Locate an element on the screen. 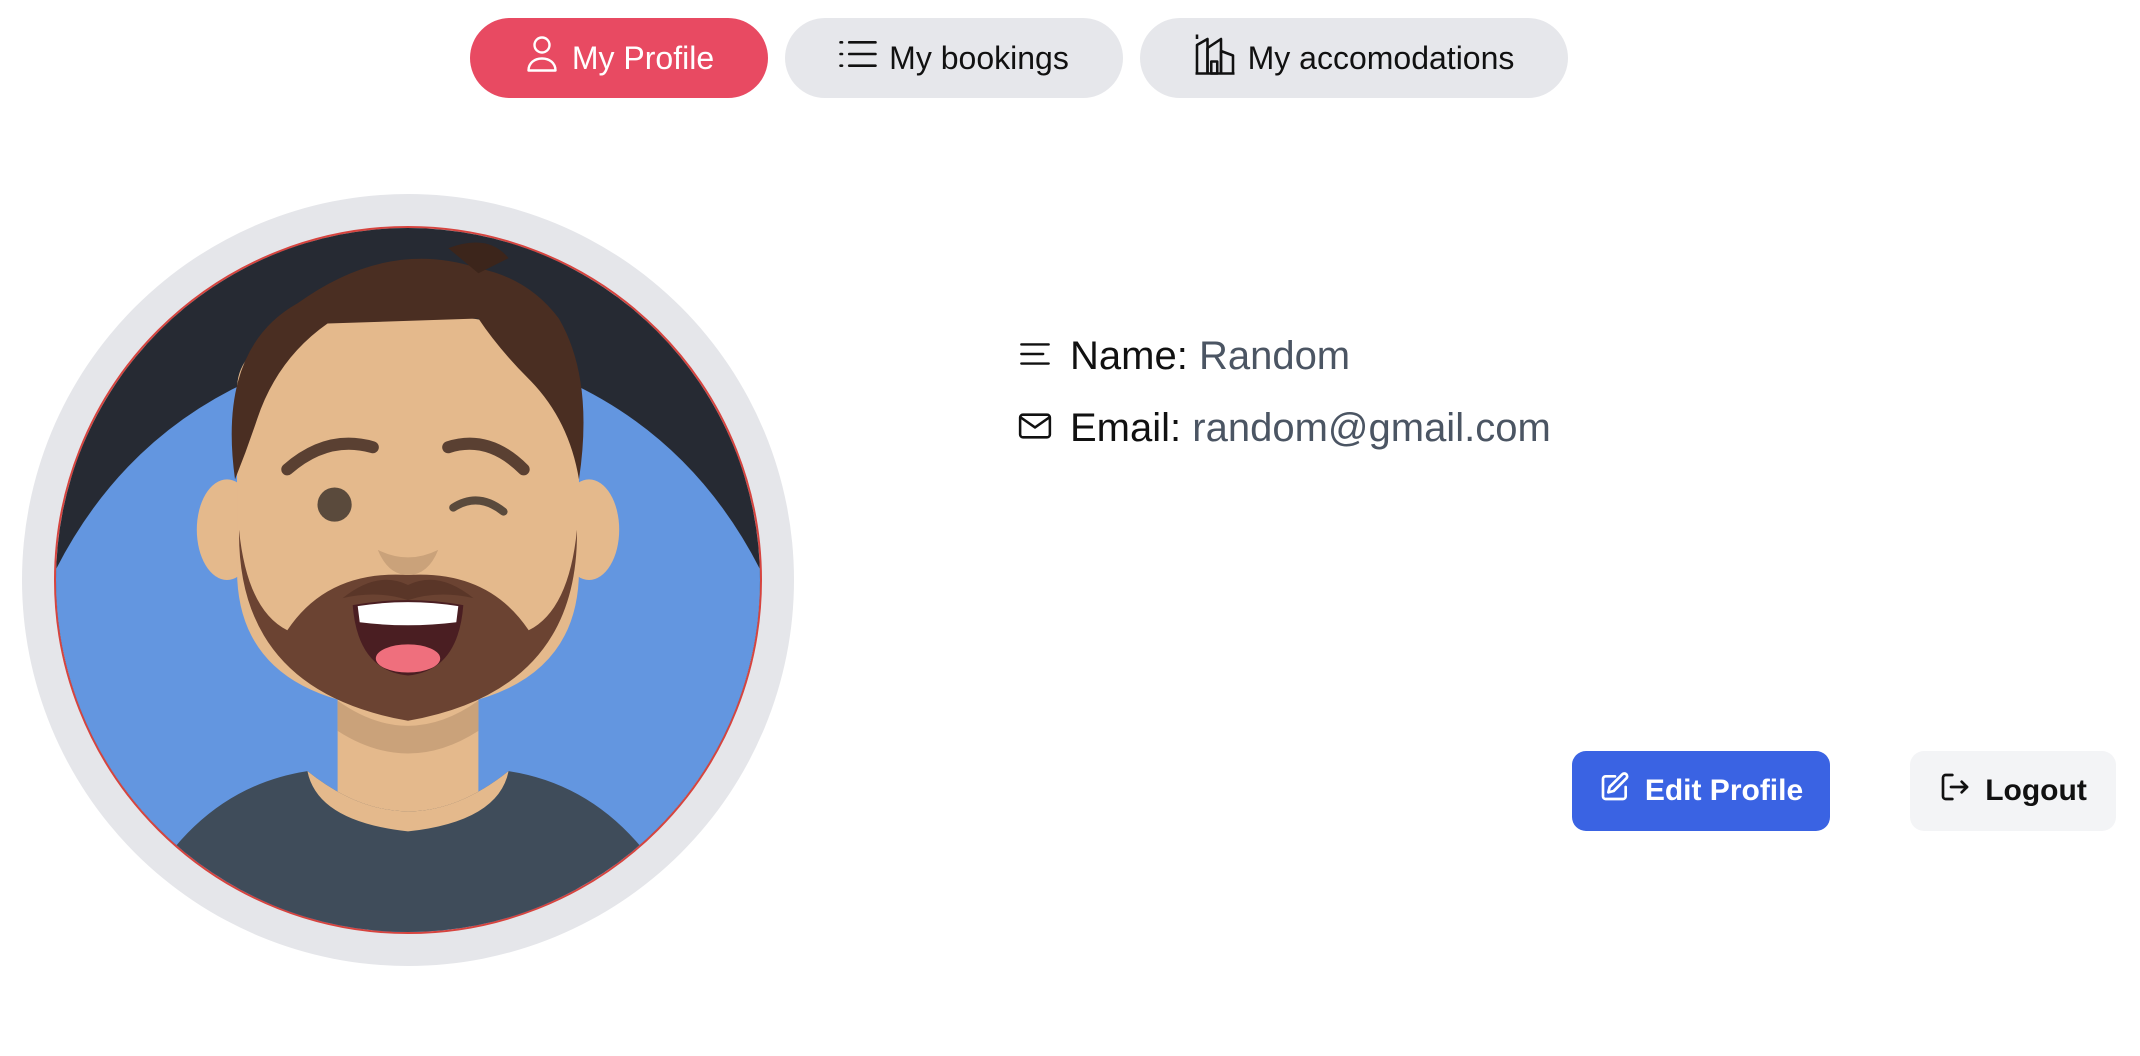 The height and width of the screenshot is (1056, 2140). name-label: Name: is located at coordinates (1129, 356).